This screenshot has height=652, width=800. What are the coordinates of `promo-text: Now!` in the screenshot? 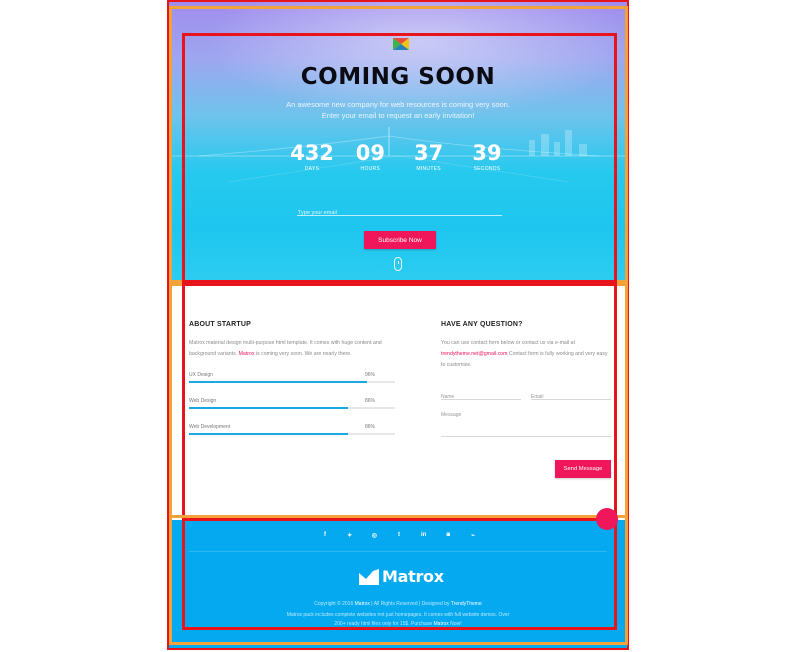 It's located at (455, 624).